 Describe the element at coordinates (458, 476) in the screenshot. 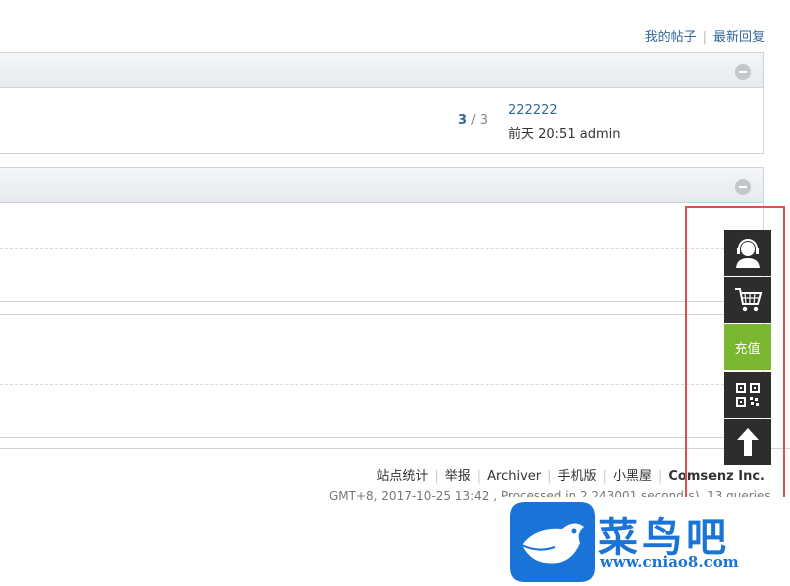

I see `footer-link-report: 举报` at that location.